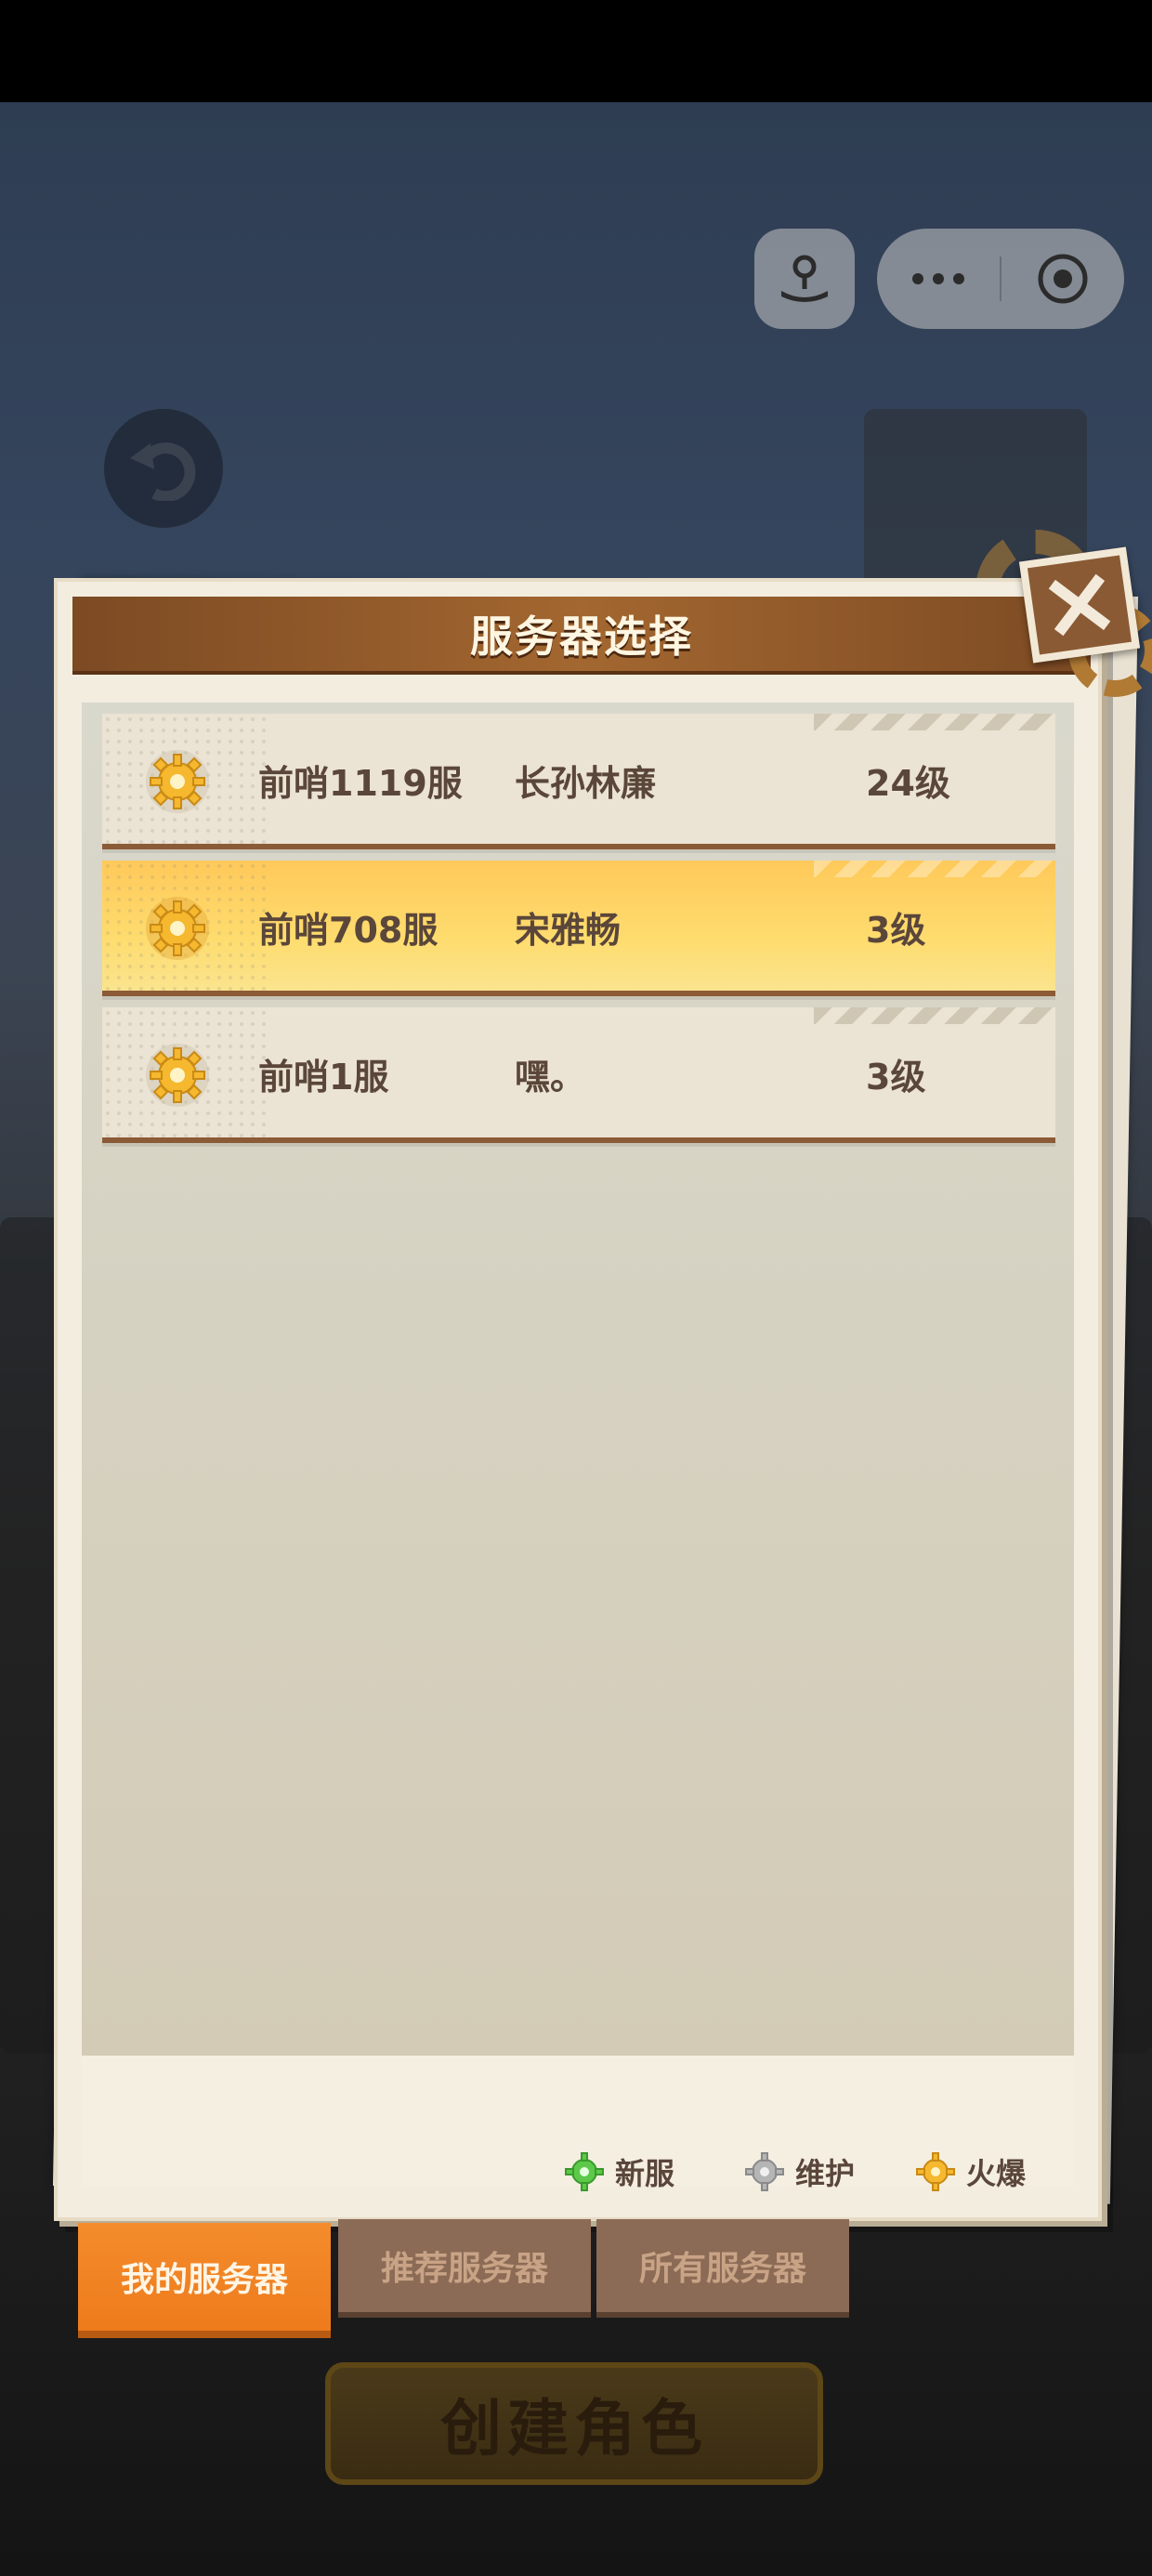  Describe the element at coordinates (722, 2268) in the screenshot. I see `tab-all-servers: 所有服务器` at that location.